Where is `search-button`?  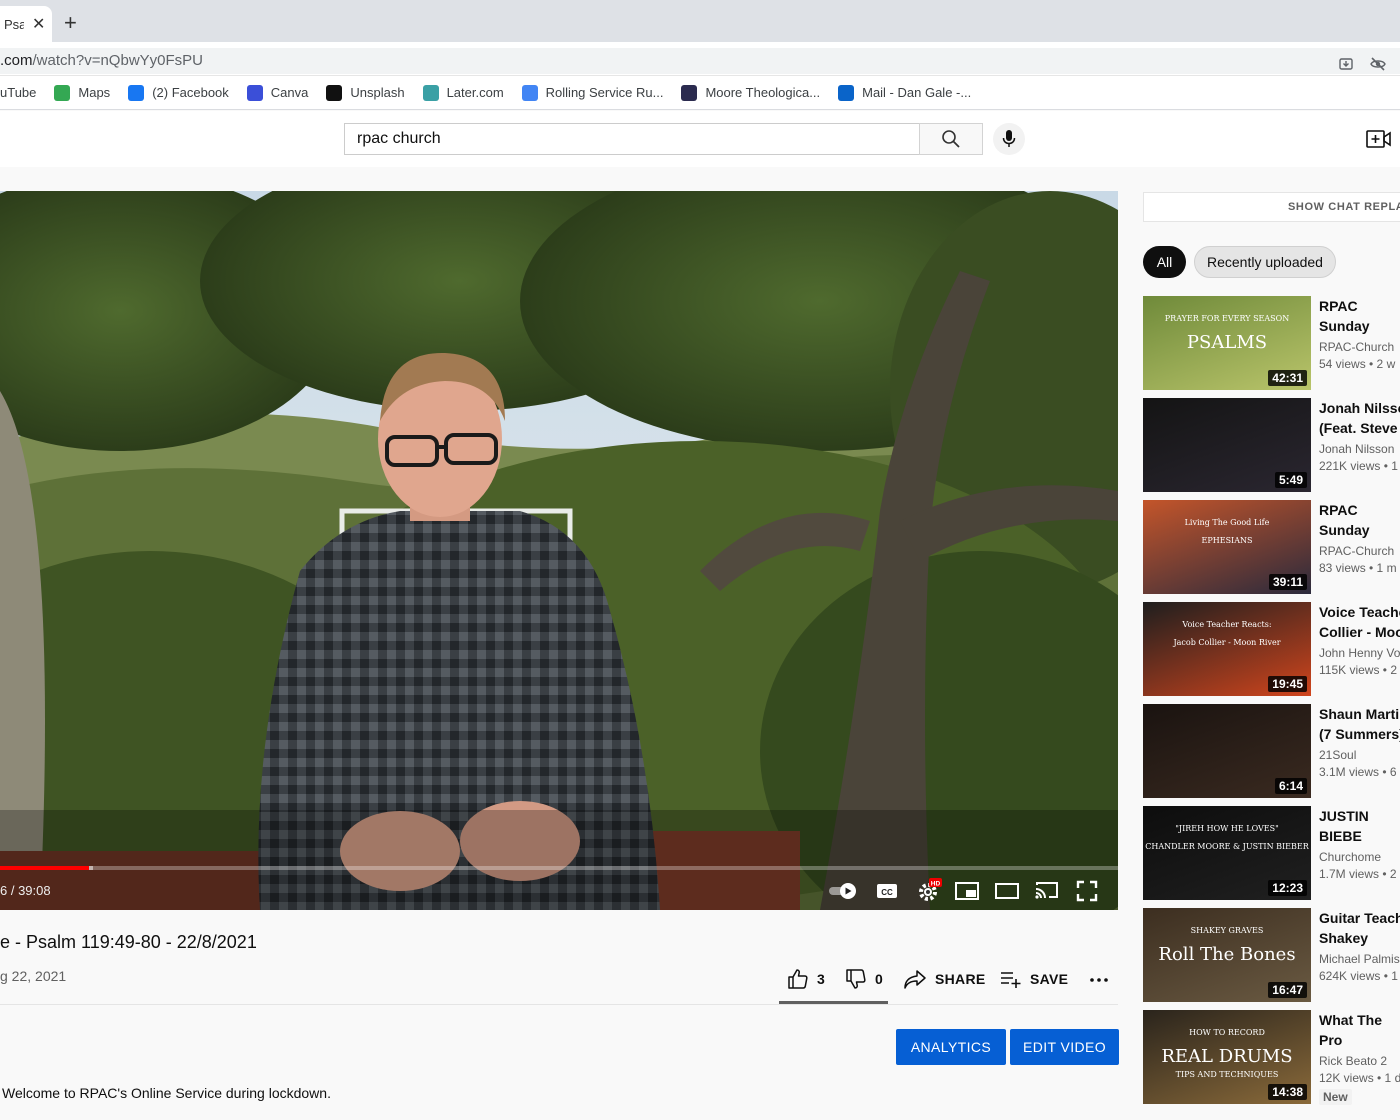
search-button is located at coordinates (951, 139).